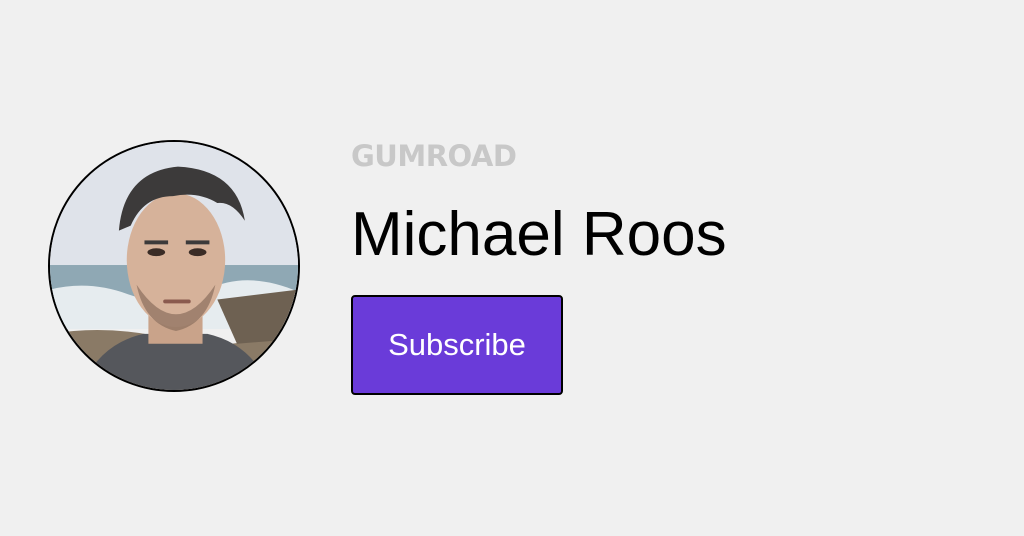 The width and height of the screenshot is (1024, 536). Describe the element at coordinates (539, 234) in the screenshot. I see `profile-name: Michael Roos` at that location.